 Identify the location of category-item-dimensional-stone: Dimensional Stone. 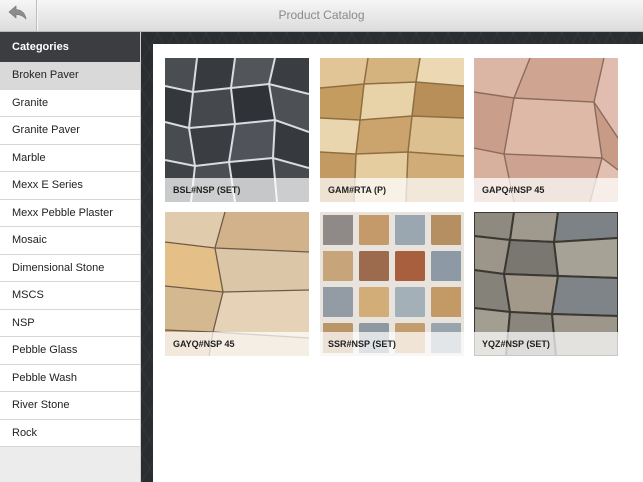
(70, 268).